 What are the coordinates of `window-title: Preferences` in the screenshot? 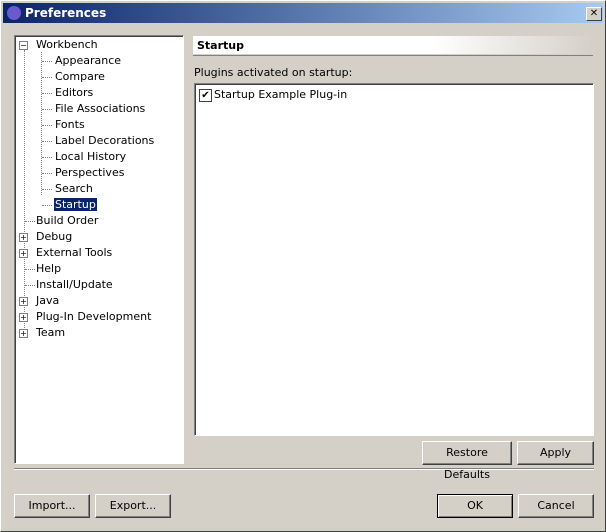 It's located at (66, 13).